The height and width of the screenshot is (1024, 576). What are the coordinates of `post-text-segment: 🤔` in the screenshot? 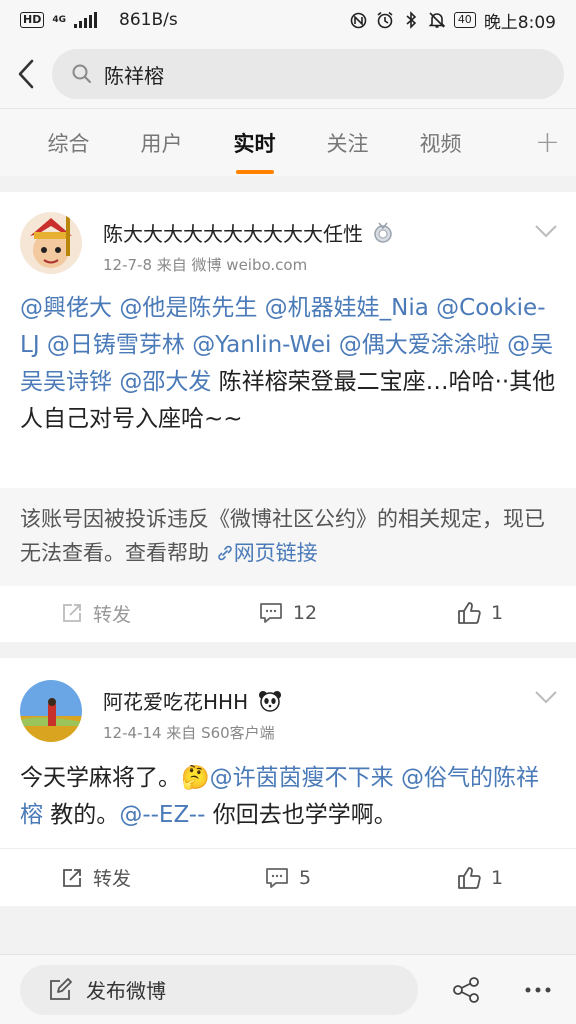 It's located at (195, 778).